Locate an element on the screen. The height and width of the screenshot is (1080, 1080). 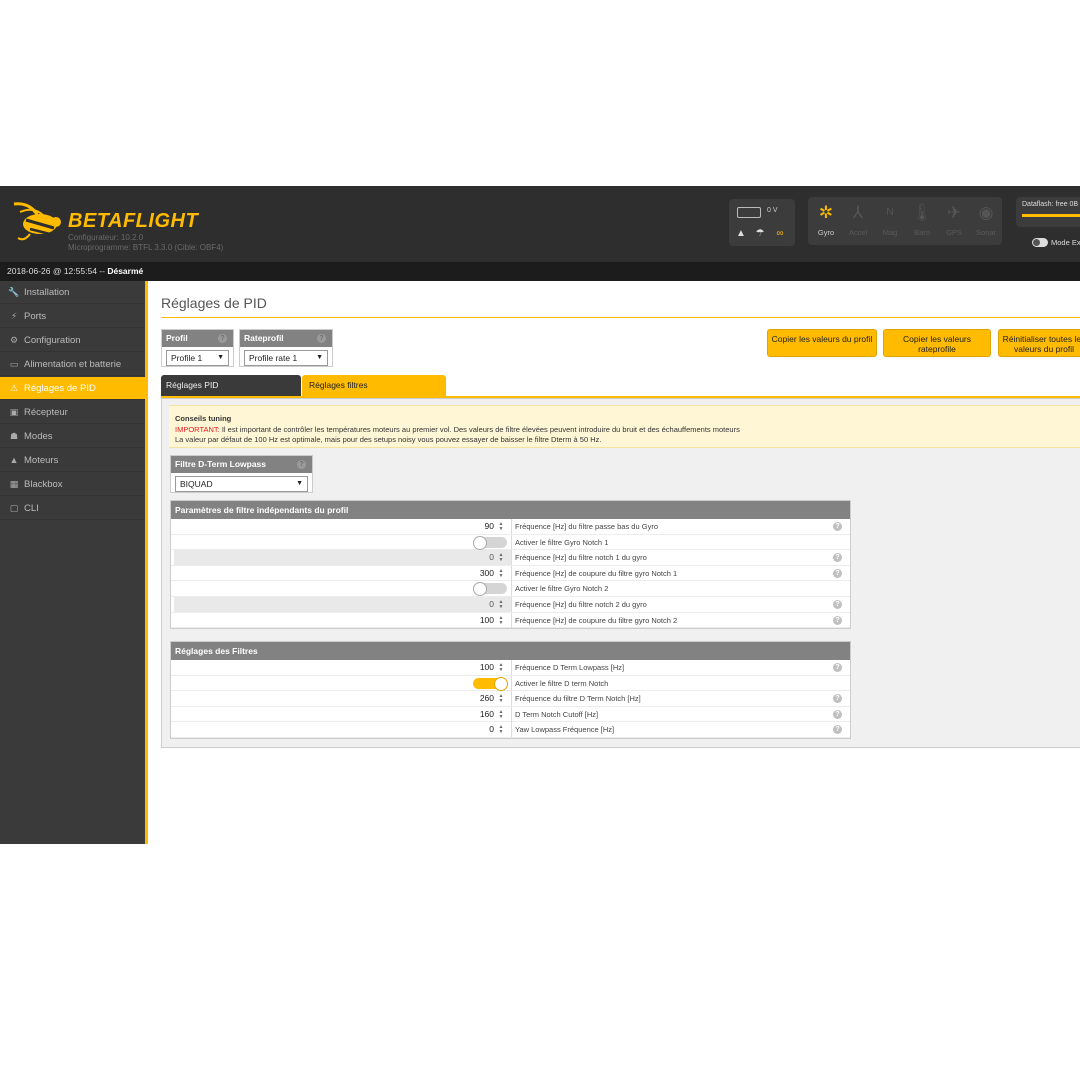
filter-label: D Term Notch Cutoff [Hz] is located at coordinates (557, 714).